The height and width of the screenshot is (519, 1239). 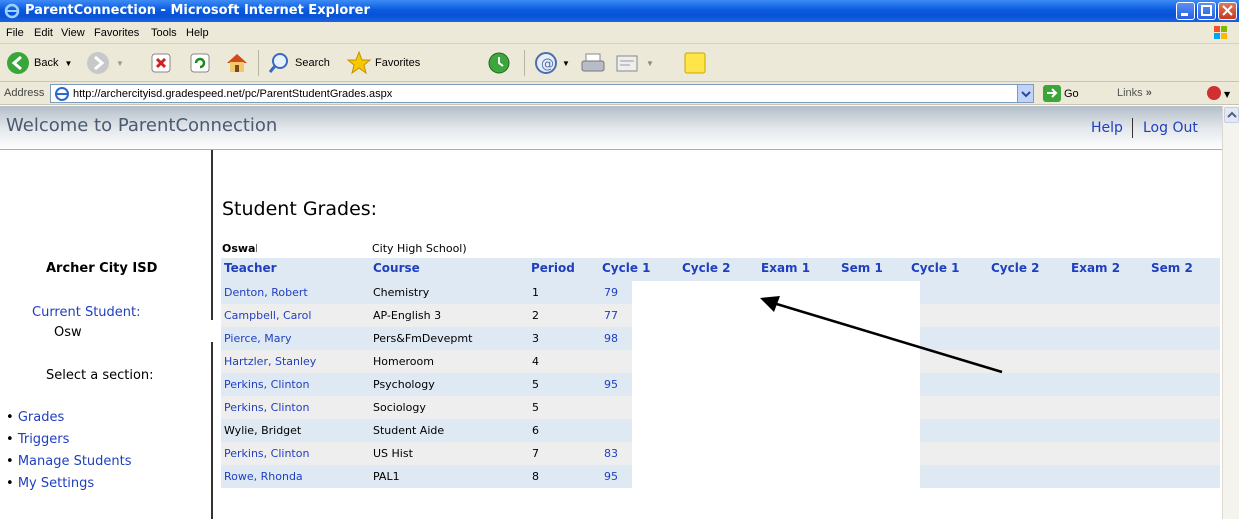 I want to click on period-cell: 3, so click(x=535, y=338).